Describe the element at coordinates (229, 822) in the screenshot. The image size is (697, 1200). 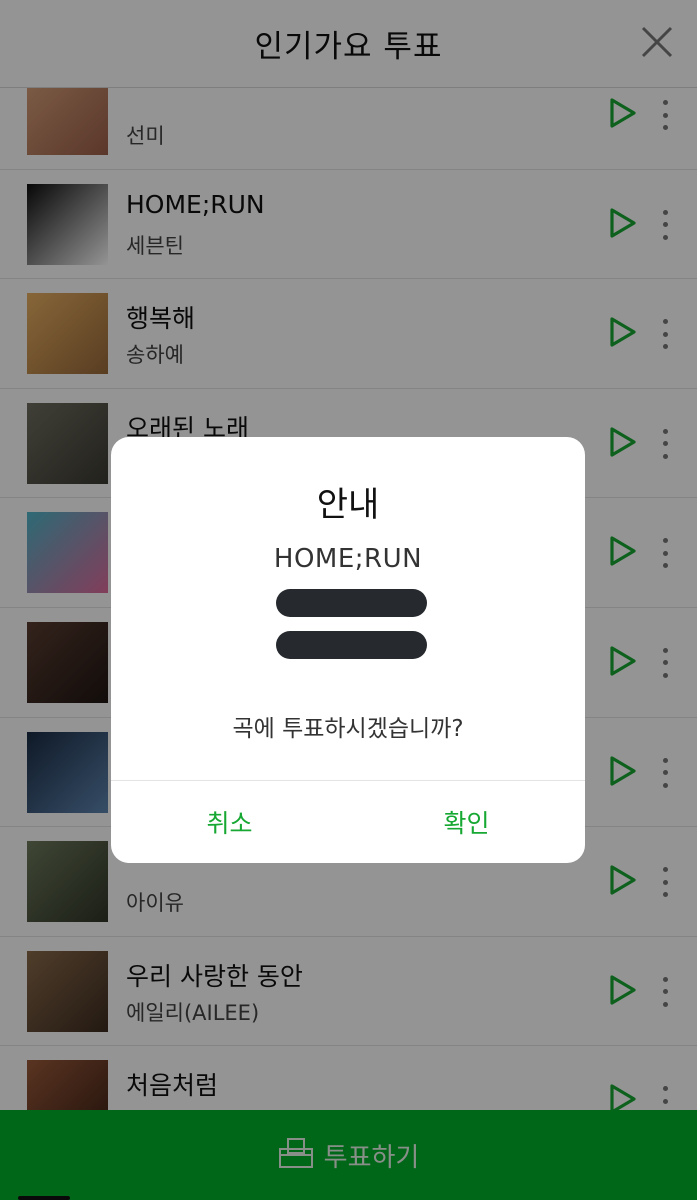
I see `cancel-button: 취소` at that location.